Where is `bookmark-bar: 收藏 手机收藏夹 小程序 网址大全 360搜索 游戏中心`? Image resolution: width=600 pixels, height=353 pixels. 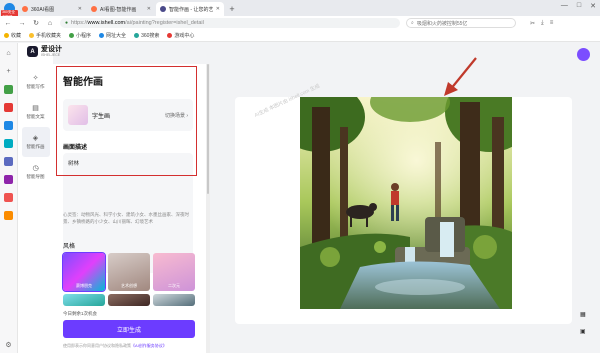 bookmark-bar: 收藏 手机收藏夹 小程序 网址大全 360搜索 游戏中心 is located at coordinates (300, 36).